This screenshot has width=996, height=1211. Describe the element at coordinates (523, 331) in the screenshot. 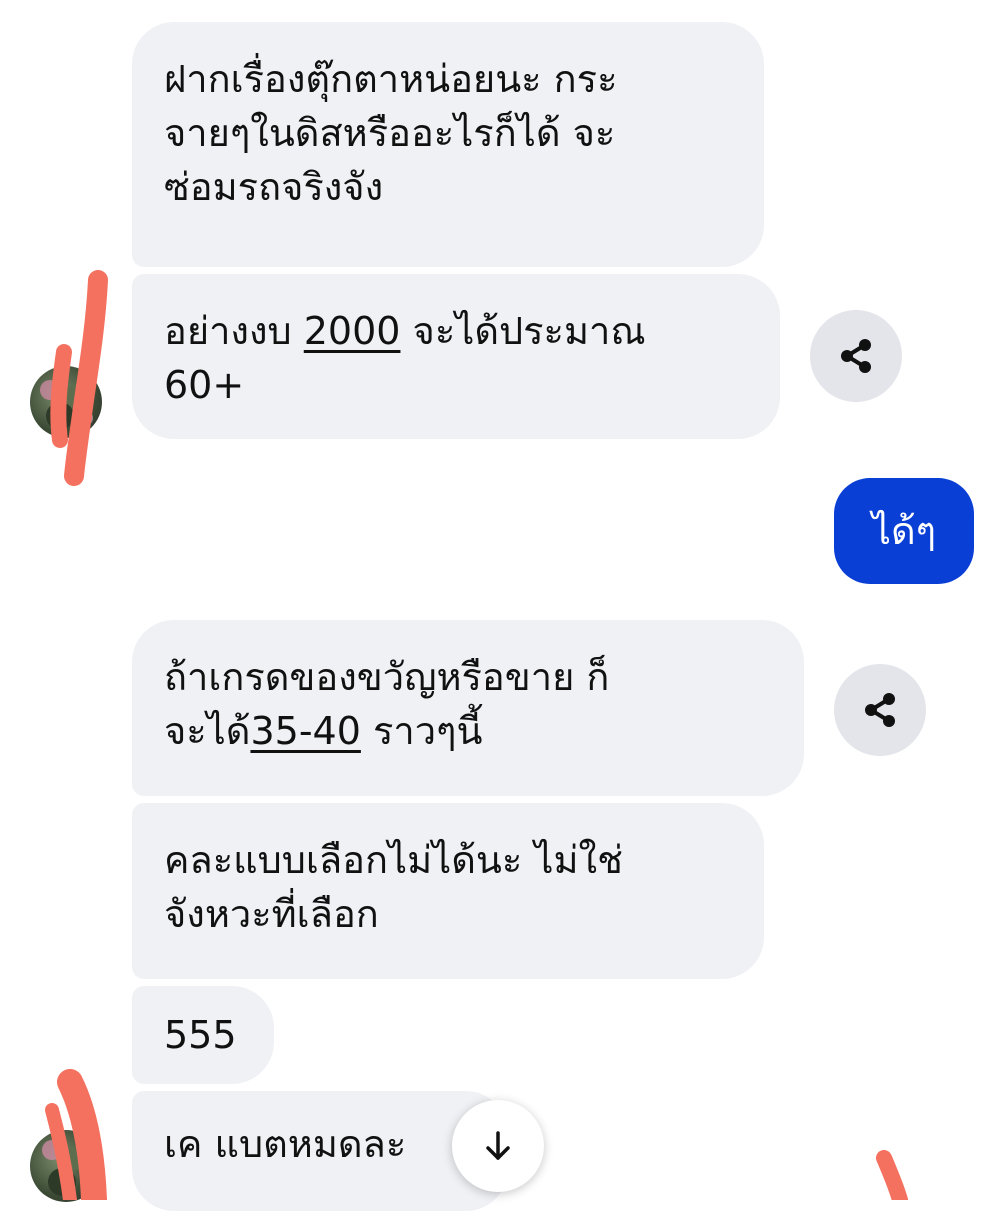

I see `message-text: จะได้ประมาณ` at that location.